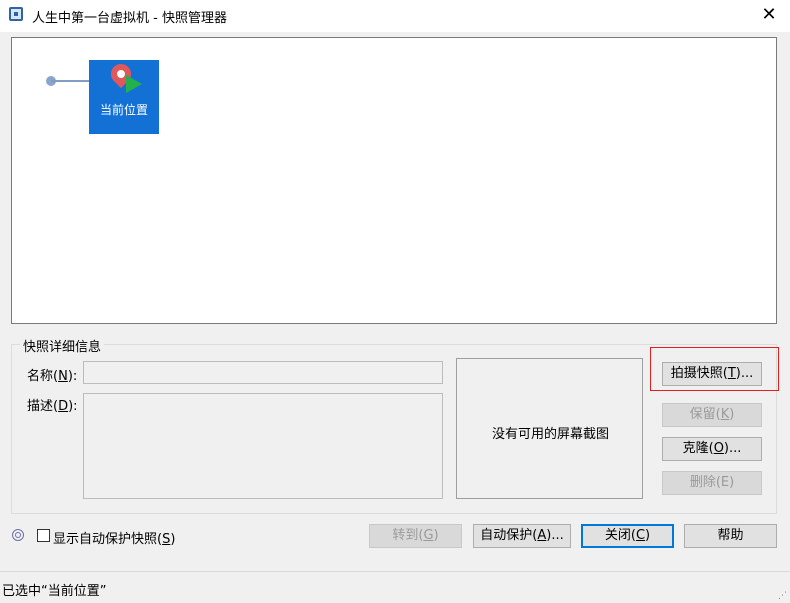 The image size is (790, 603). I want to click on title-bar: 人生中第一台虚拟机 - 快照管理器 ✕, so click(395, 16).